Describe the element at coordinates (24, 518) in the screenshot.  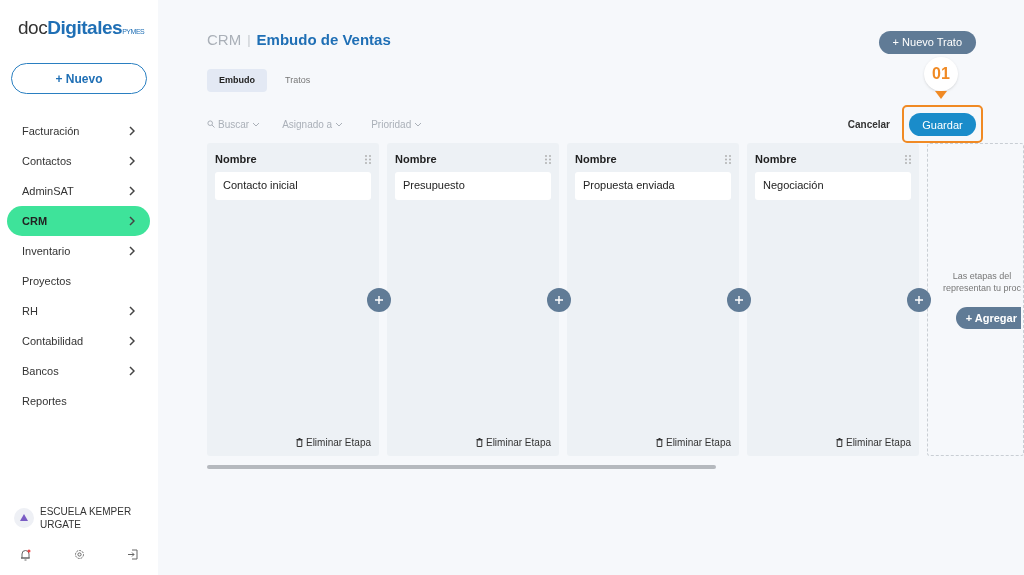
I see `avatar` at that location.